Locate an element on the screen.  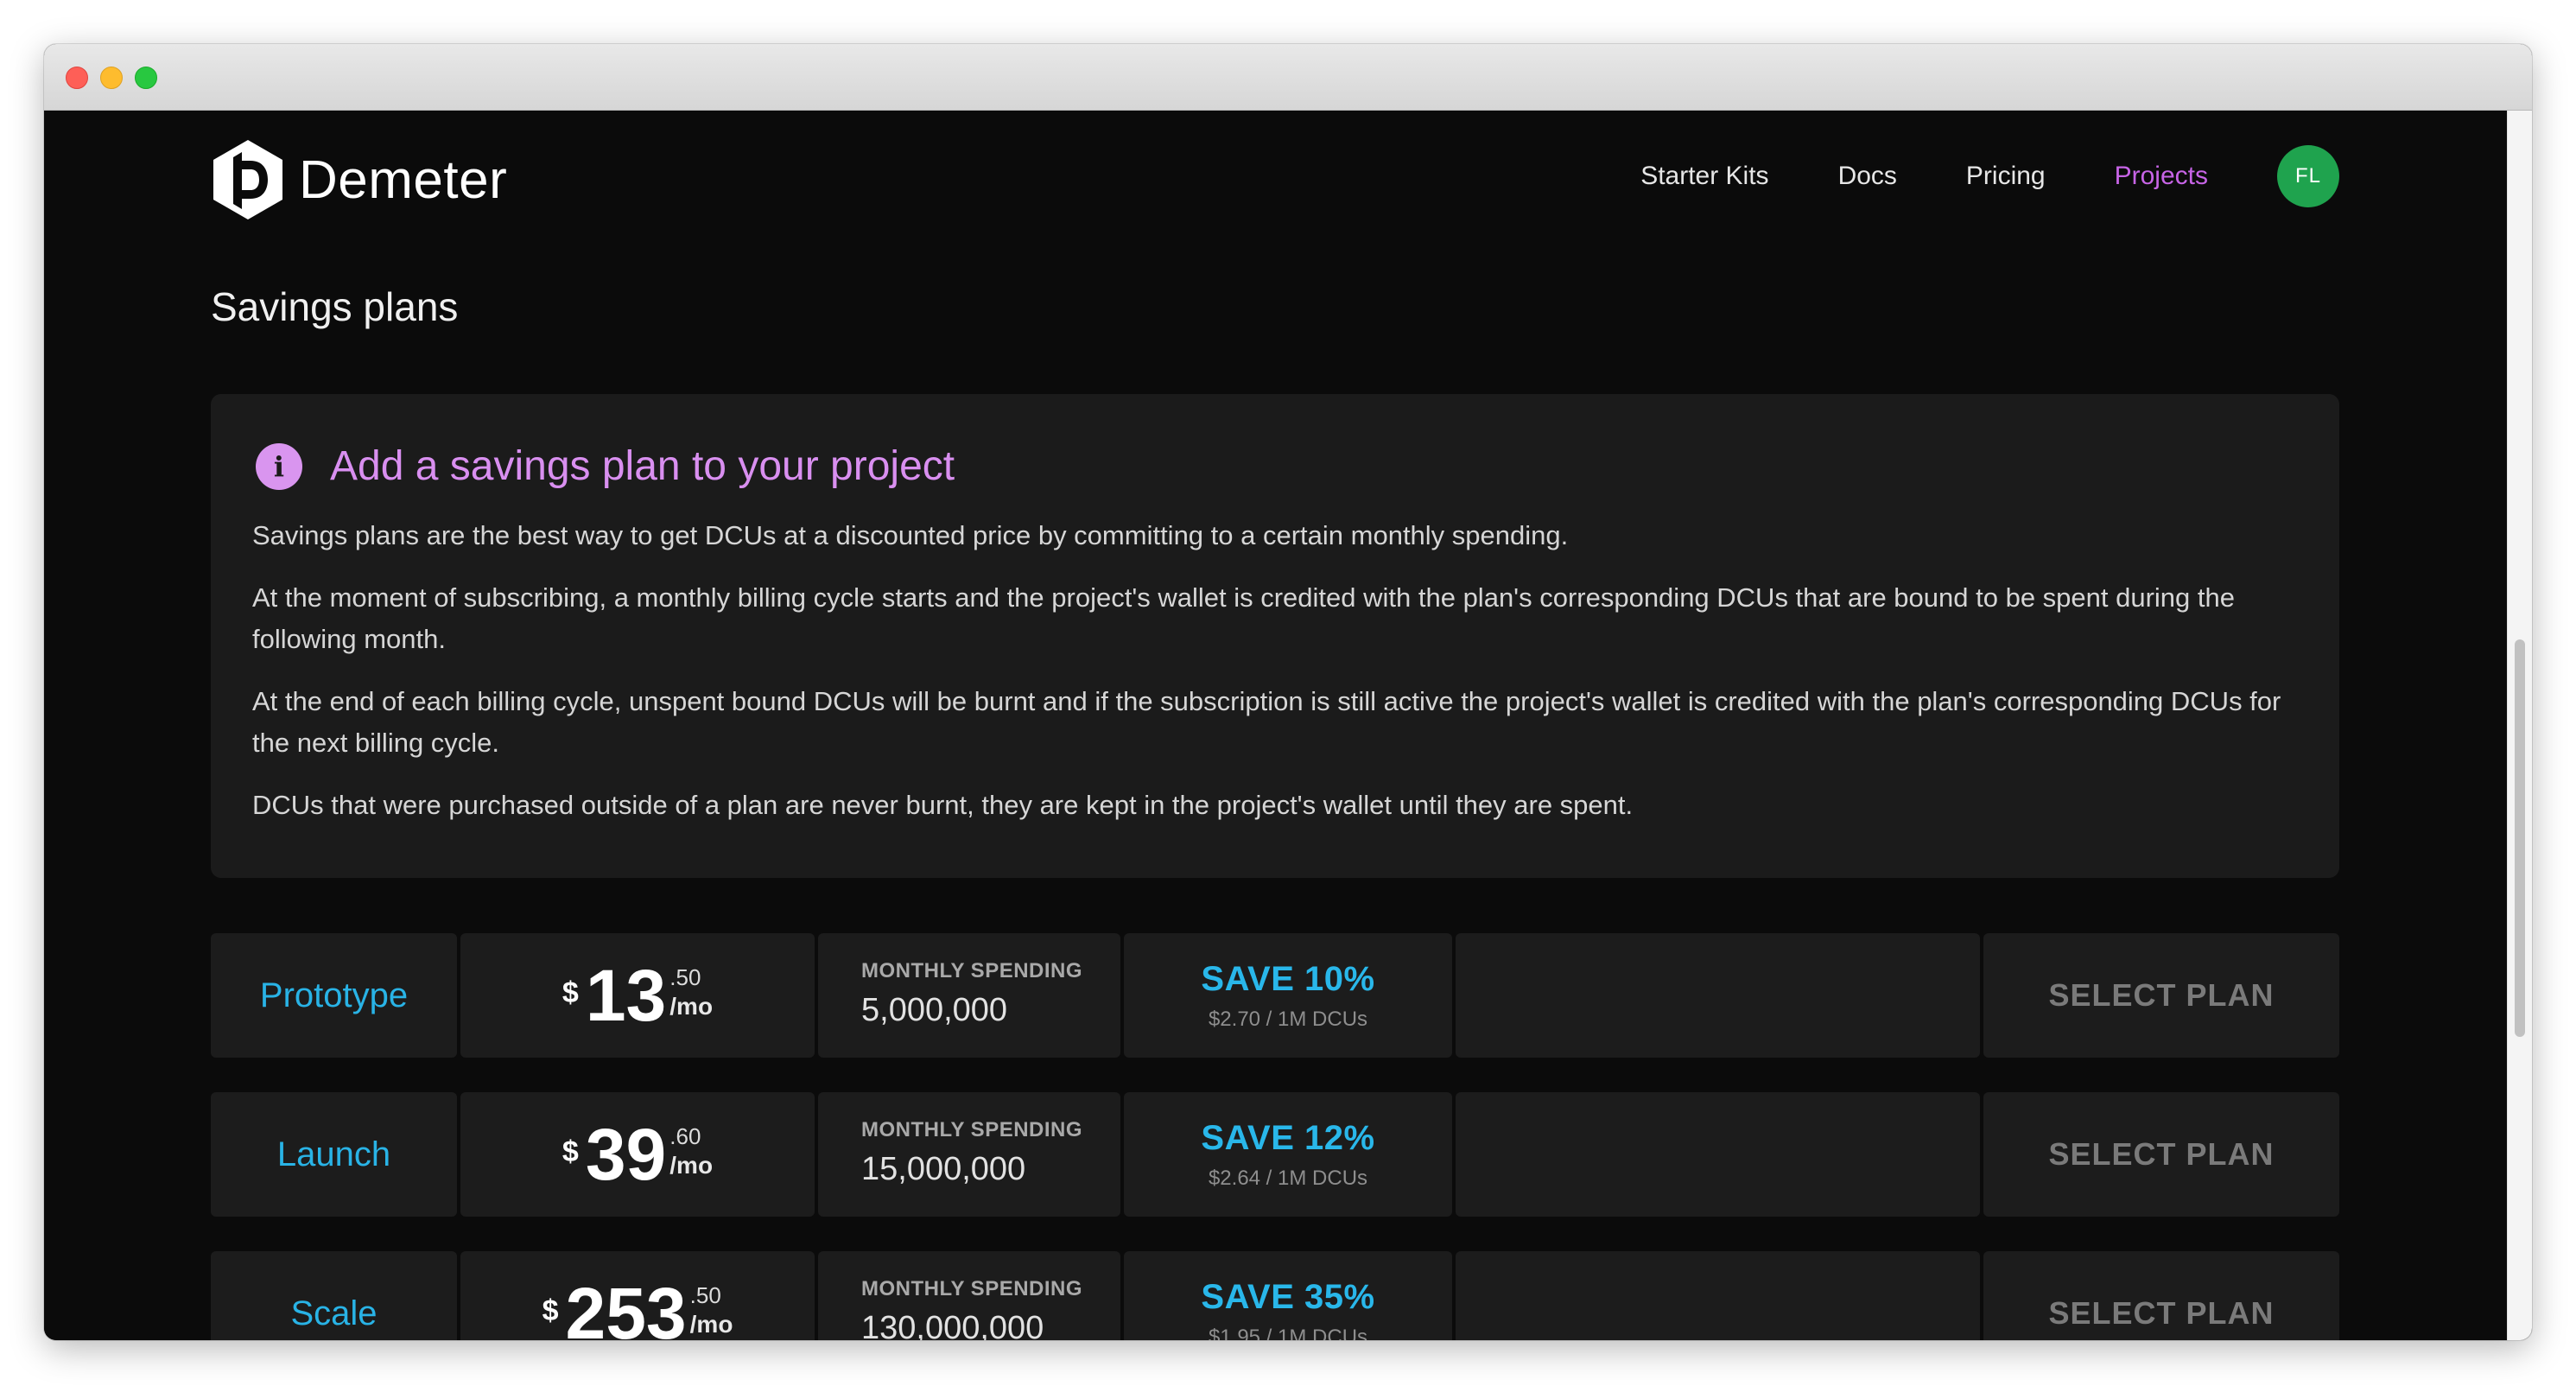
save-rate: $1.95 / 1M DCUs is located at coordinates (1288, 1333).